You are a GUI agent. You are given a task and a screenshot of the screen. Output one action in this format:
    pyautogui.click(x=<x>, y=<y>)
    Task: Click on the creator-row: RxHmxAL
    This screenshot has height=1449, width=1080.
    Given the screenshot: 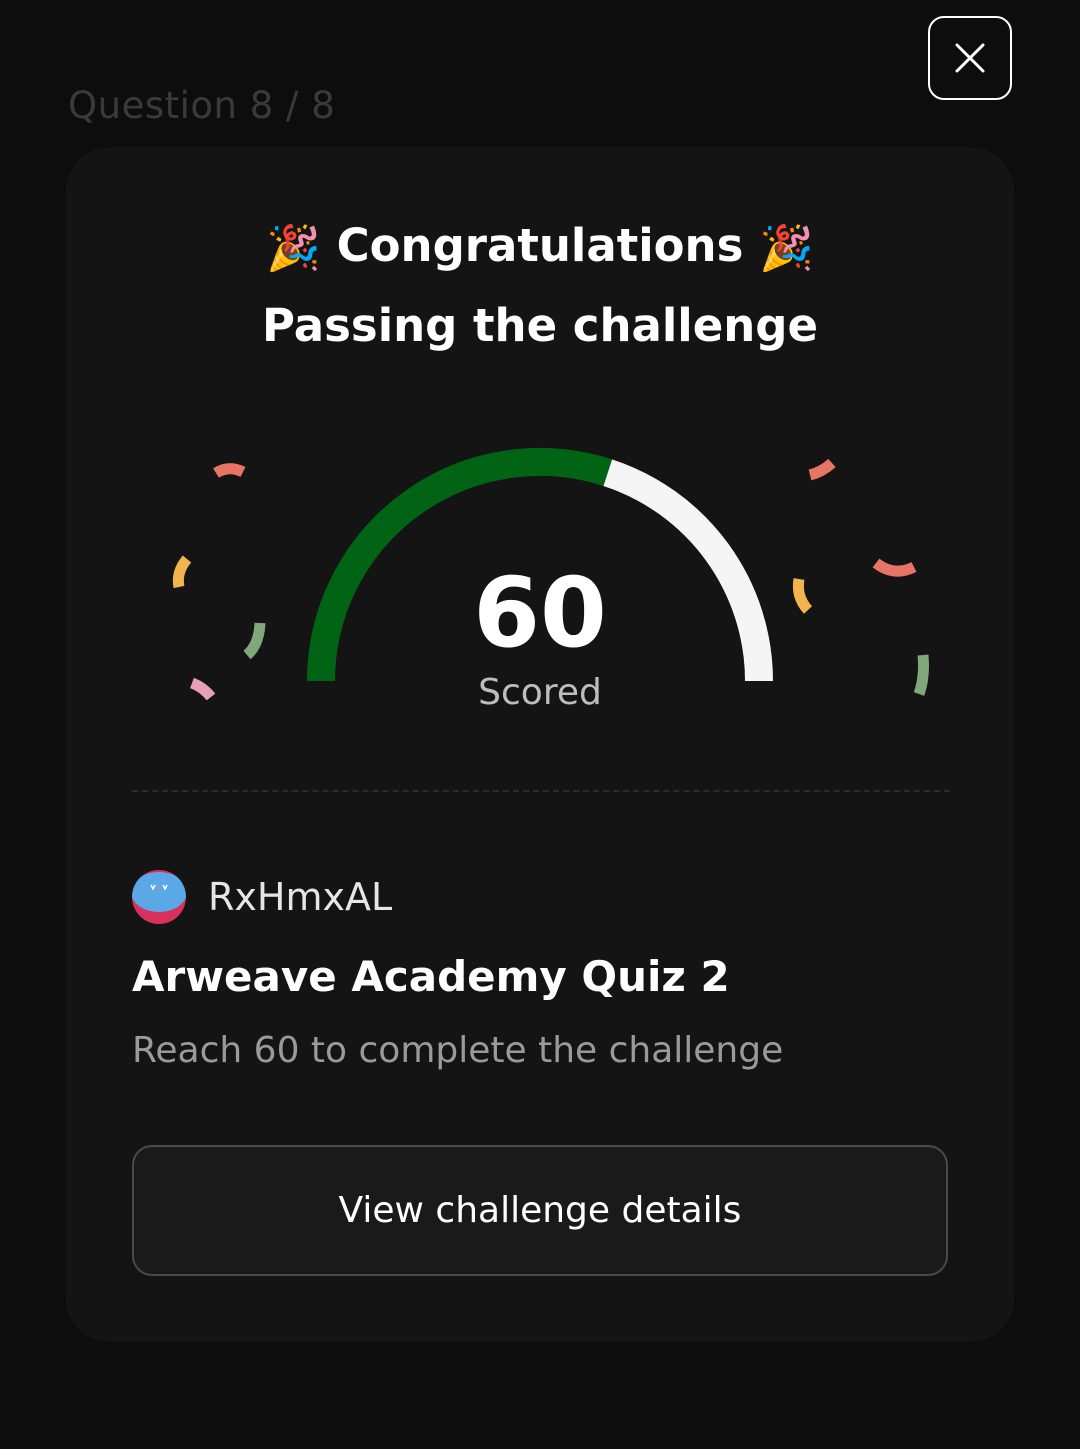 What is the action you would take?
    pyautogui.click(x=262, y=897)
    